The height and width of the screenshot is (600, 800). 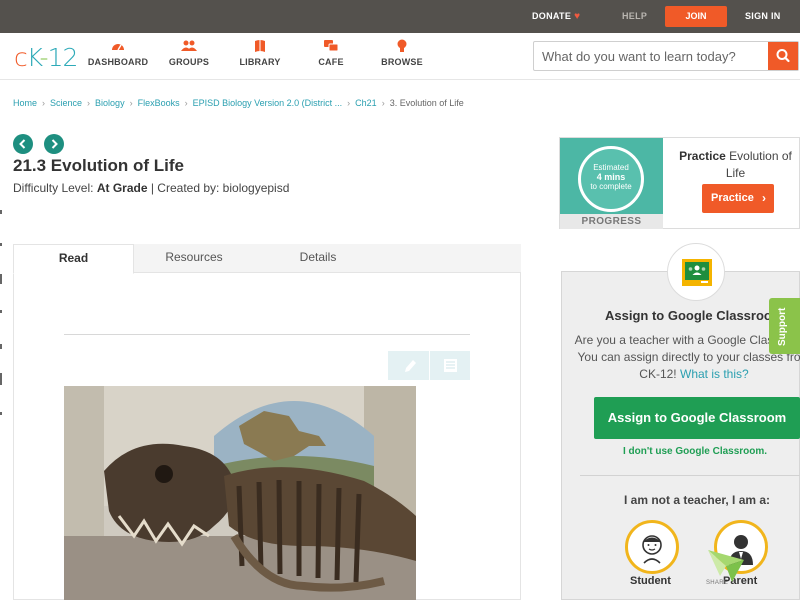 What do you see at coordinates (651, 56) in the screenshot?
I see `search-input` at bounding box center [651, 56].